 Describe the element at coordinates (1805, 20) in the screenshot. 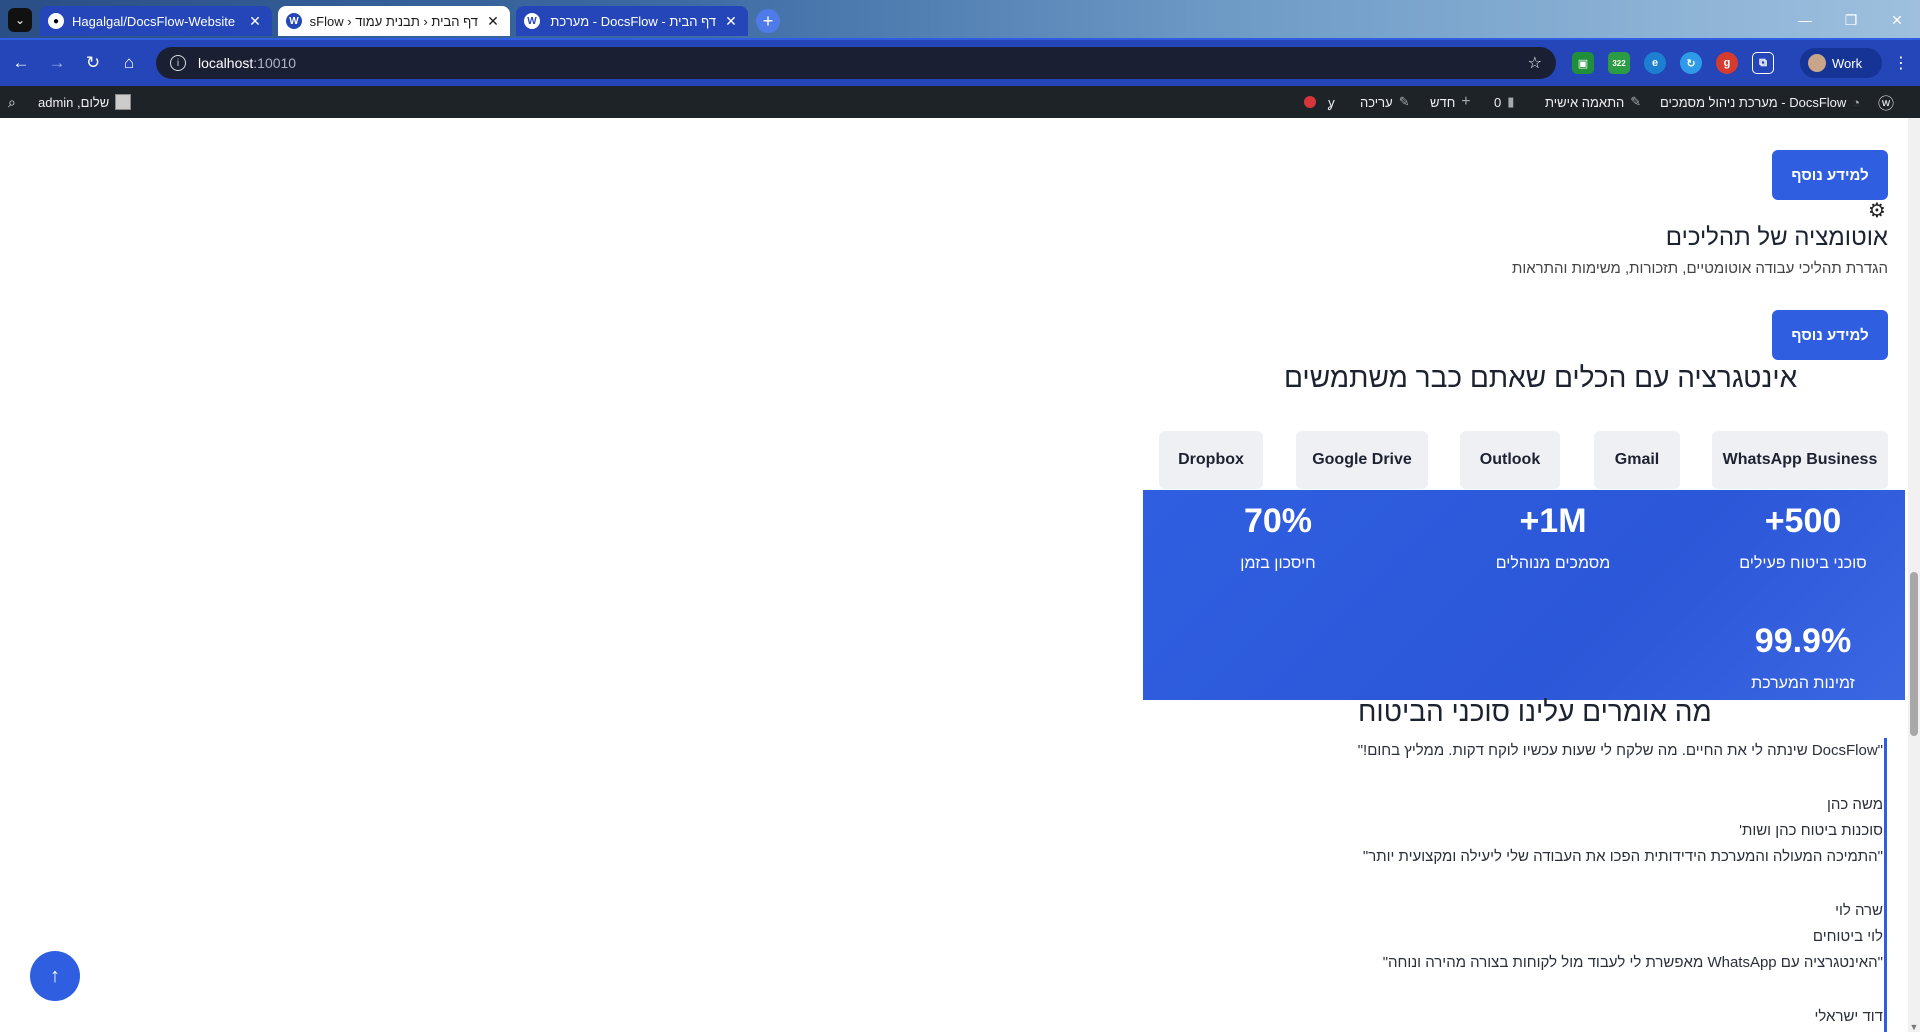

I see `minimize-icon: —` at that location.